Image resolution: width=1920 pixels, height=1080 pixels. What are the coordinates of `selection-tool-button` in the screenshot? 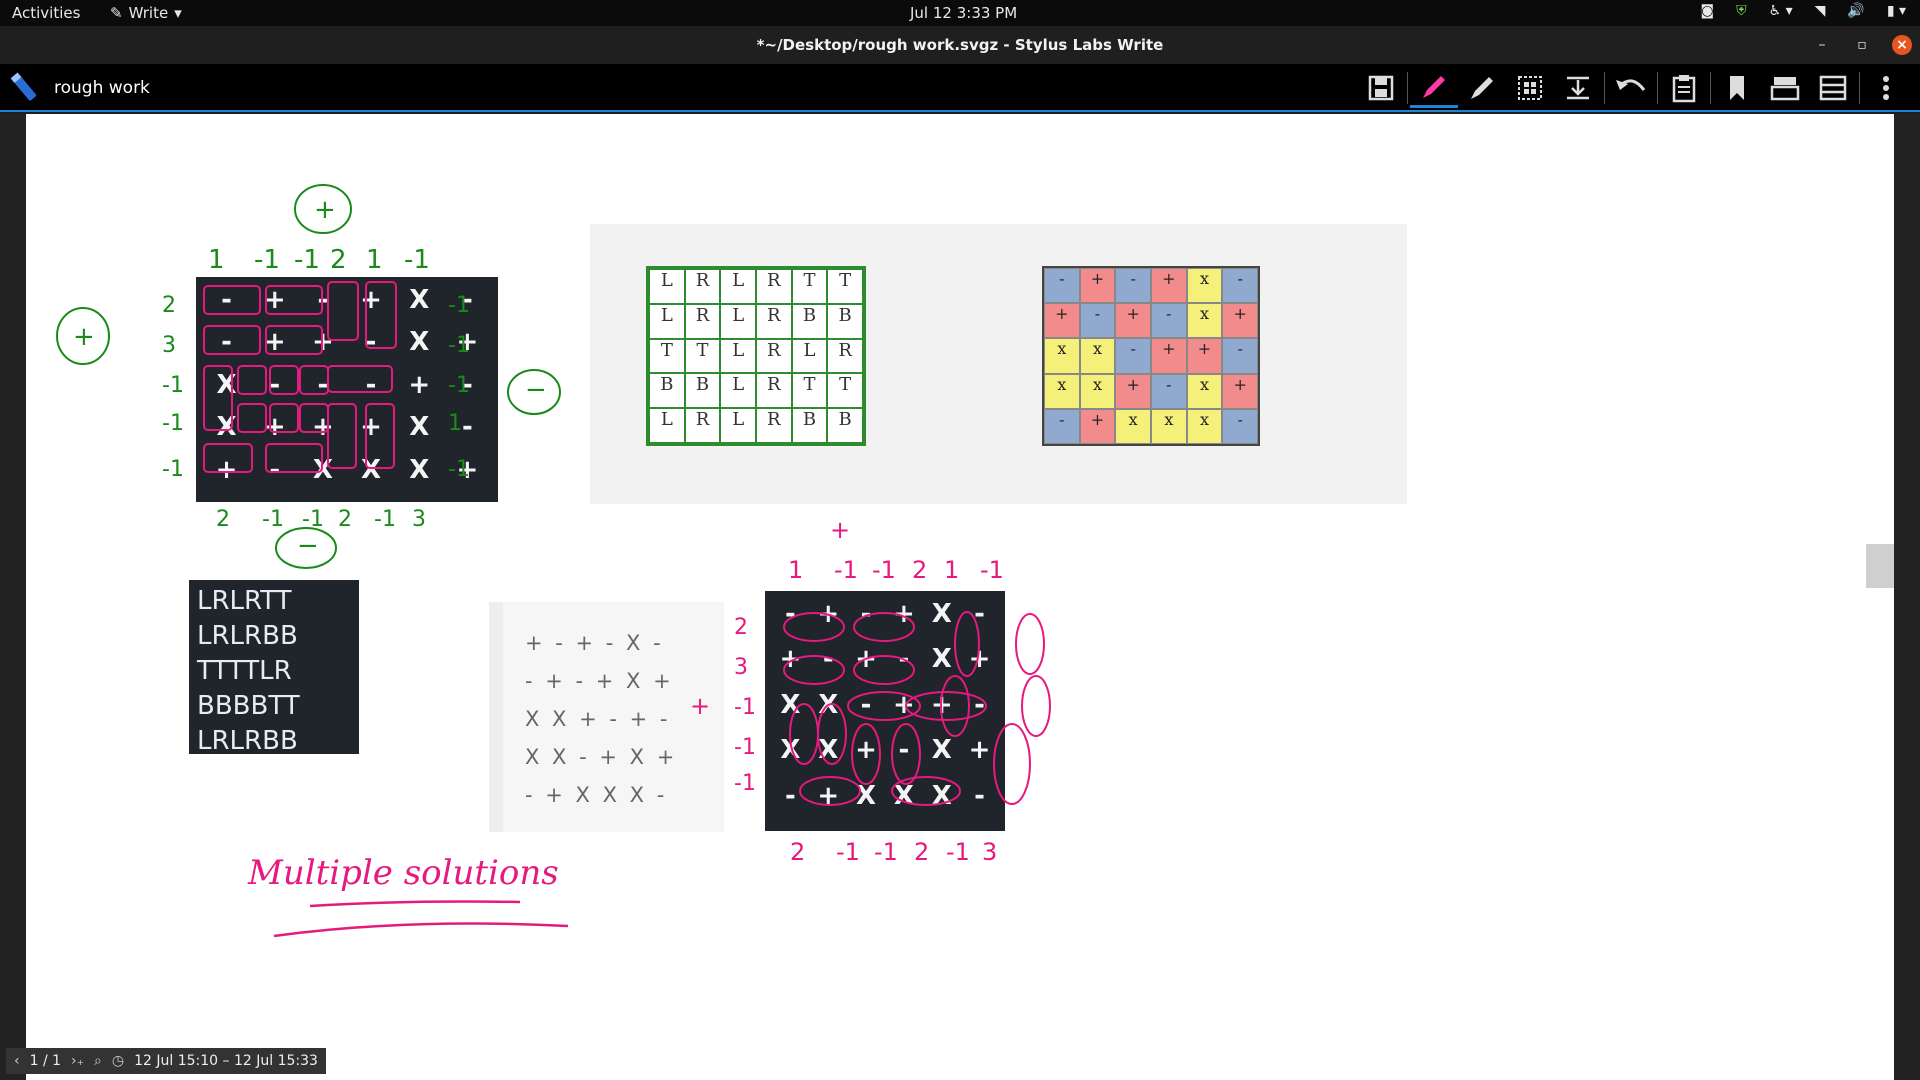 It's located at (1530, 88).